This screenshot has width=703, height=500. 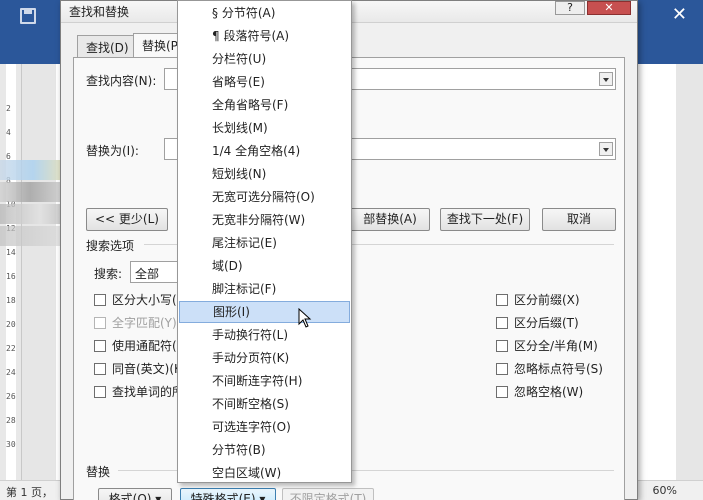 I want to click on option-whole-word: 全字匹配(Y), so click(x=135, y=322).